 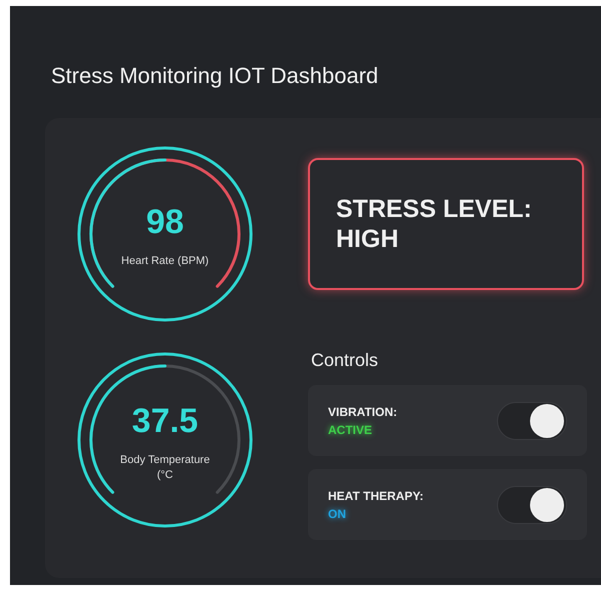 I want to click on gauge-value: 98, so click(x=165, y=222).